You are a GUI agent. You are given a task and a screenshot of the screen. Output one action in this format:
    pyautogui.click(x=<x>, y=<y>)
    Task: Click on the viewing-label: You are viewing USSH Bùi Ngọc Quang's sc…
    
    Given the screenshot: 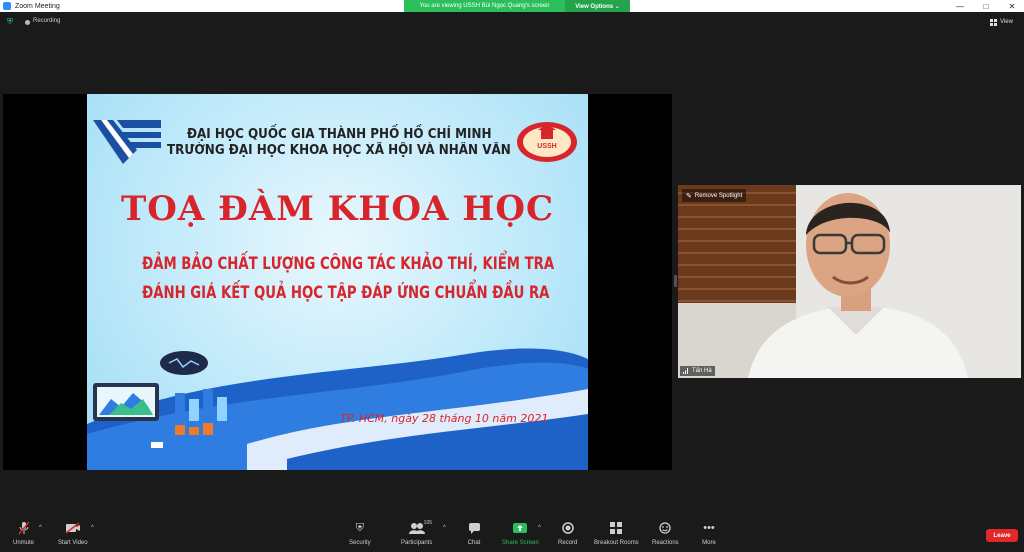 What is the action you would take?
    pyautogui.click(x=484, y=6)
    